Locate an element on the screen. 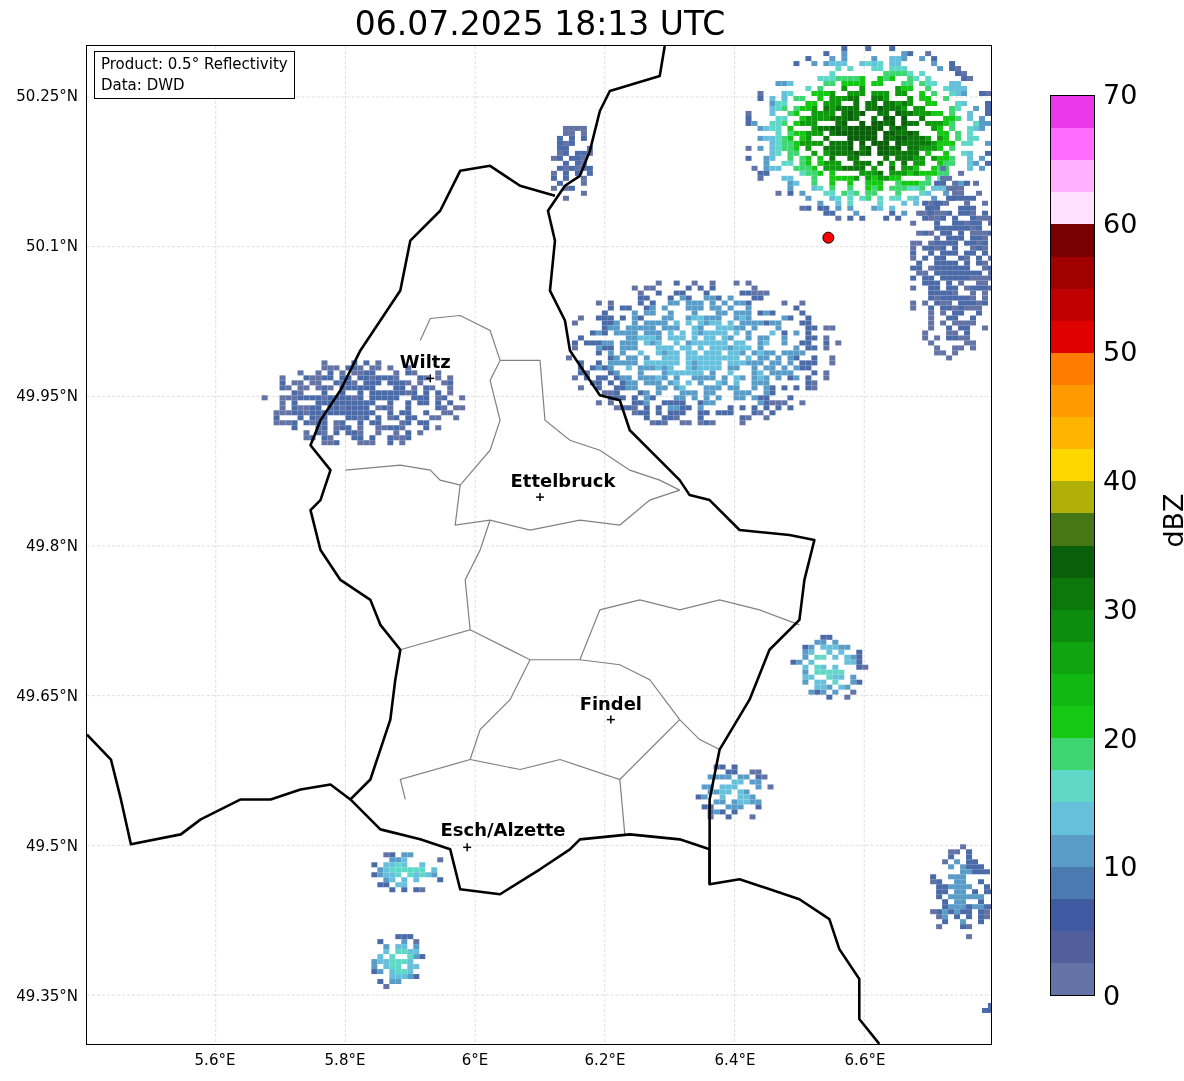 The height and width of the screenshot is (1081, 1184). longitude-label: 6.4°E is located at coordinates (735, 1060).